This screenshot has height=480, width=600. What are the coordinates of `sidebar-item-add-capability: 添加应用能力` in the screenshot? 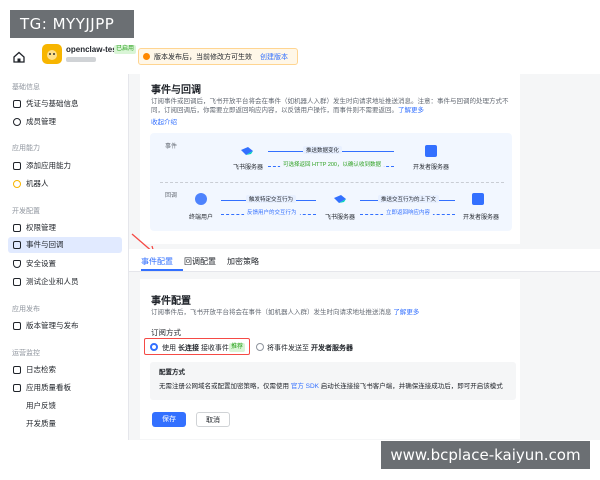 It's located at (65, 166).